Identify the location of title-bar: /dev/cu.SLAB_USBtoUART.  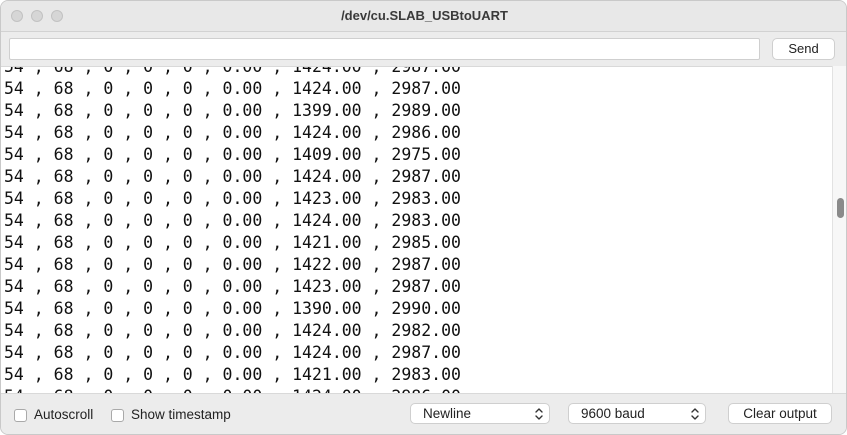
(423, 16).